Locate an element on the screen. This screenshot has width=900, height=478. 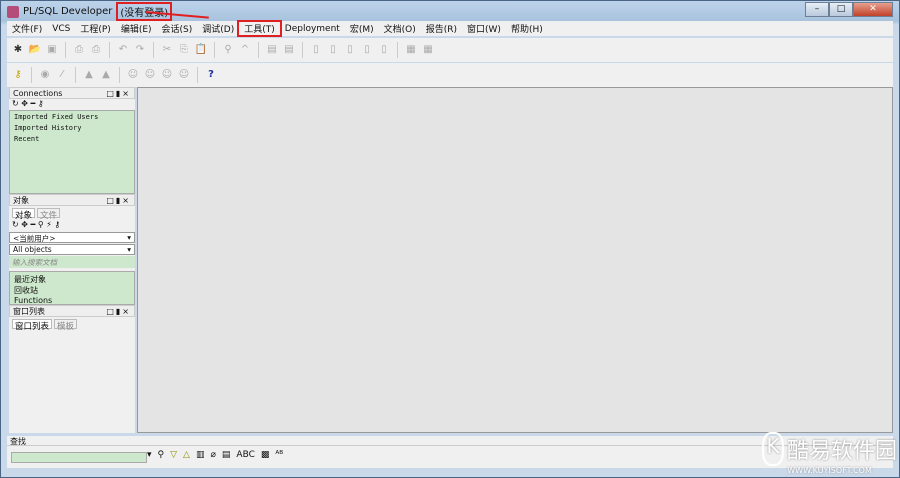
options-icon: ▤ is located at coordinates (226, 455).